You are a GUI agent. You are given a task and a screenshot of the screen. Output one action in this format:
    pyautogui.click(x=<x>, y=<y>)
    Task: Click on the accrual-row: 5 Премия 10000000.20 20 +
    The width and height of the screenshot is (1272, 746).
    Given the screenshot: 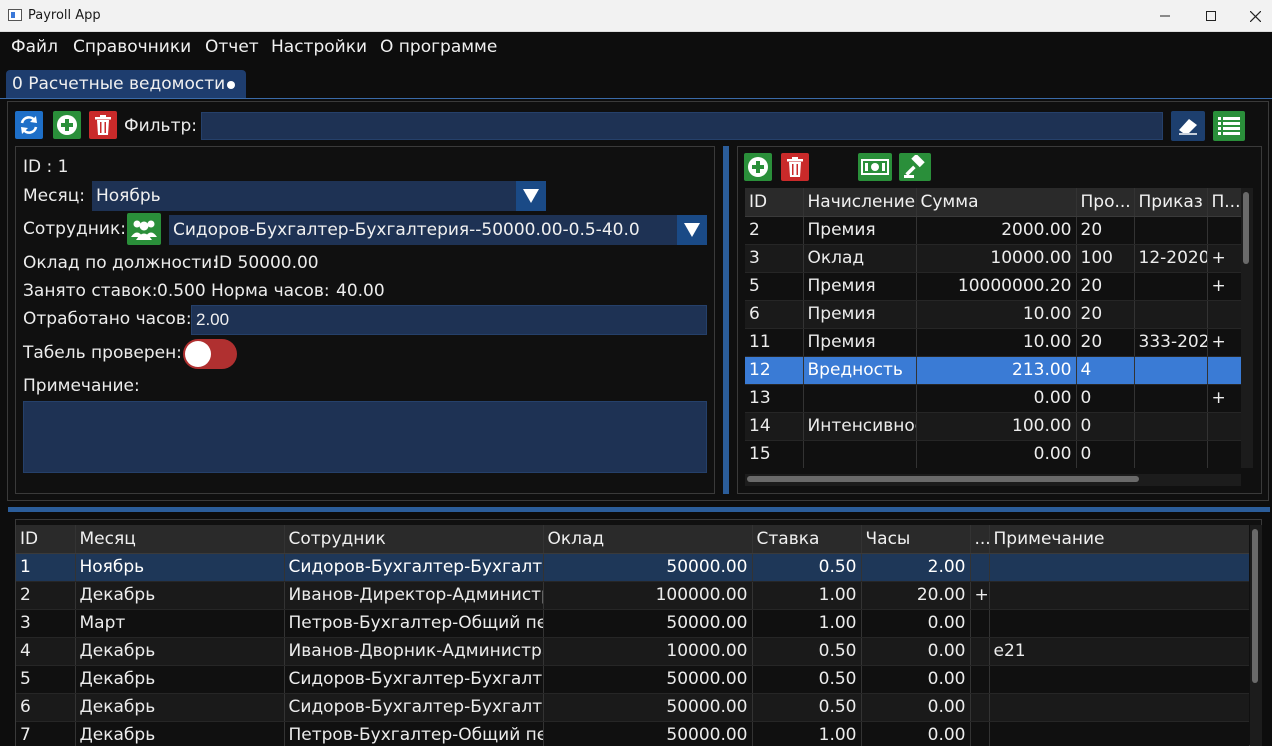 What is the action you would take?
    pyautogui.click(x=993, y=286)
    